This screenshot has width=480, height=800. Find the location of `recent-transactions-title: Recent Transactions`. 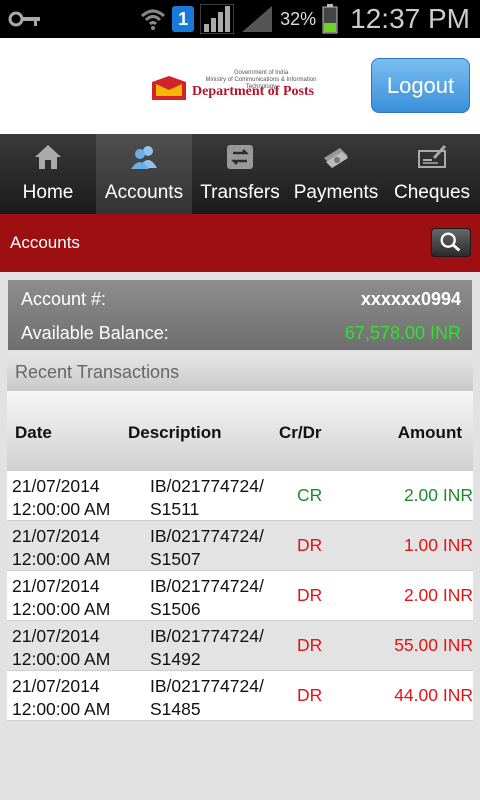

recent-transactions-title: Recent Transactions is located at coordinates (240, 372).